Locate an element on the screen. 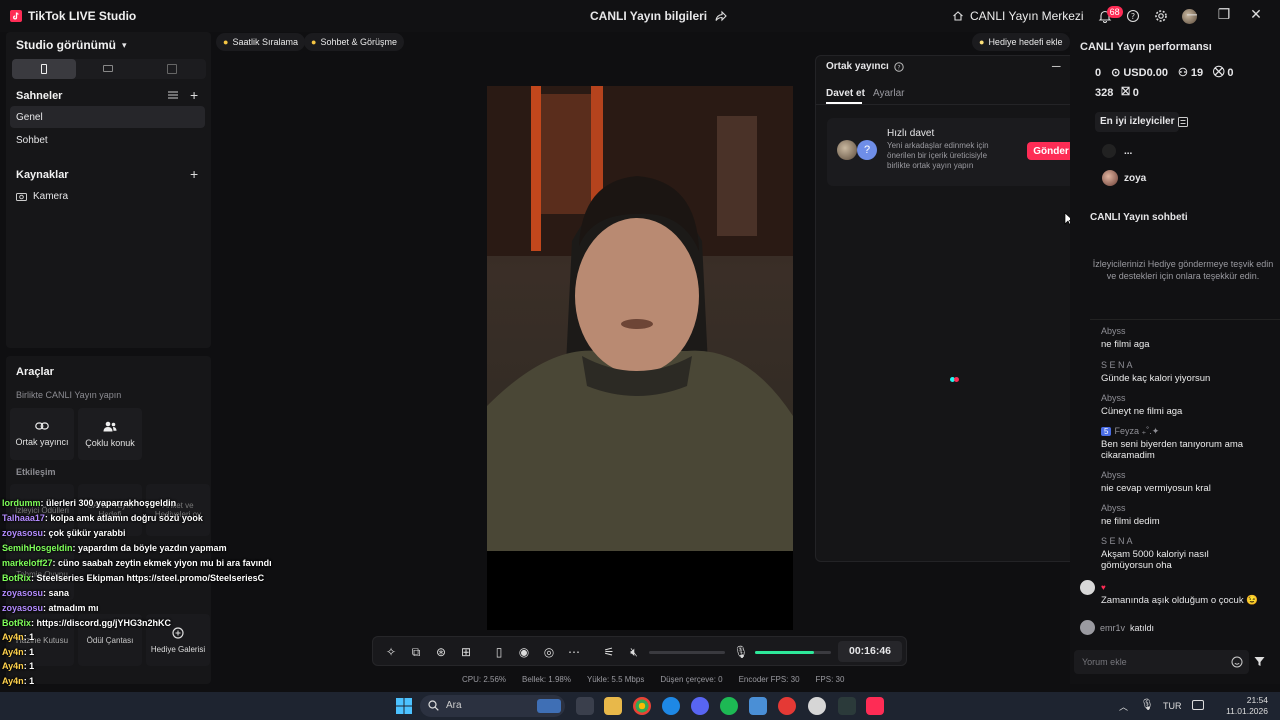 Image resolution: width=1280 pixels, height=720 pixels. steam-icon is located at coordinates (817, 706).